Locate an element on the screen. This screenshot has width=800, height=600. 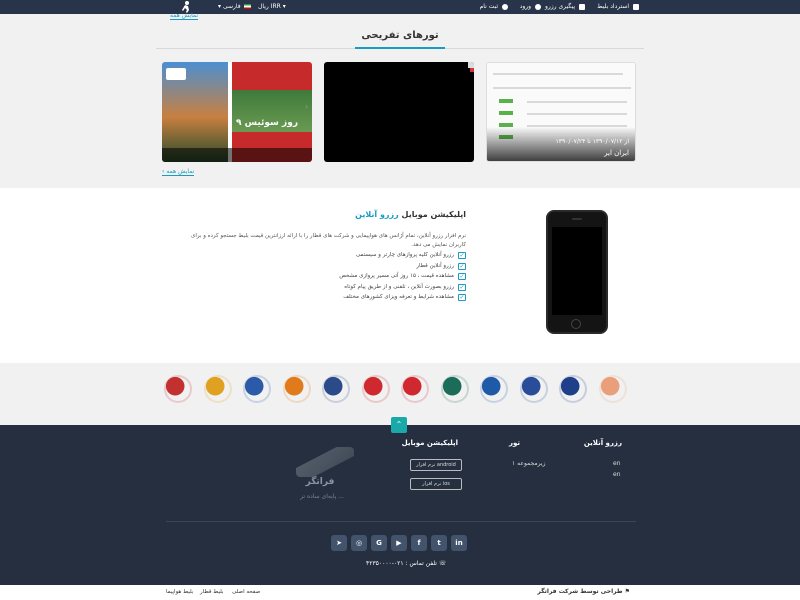
tour-poster-castle is located at coordinates (195, 112).